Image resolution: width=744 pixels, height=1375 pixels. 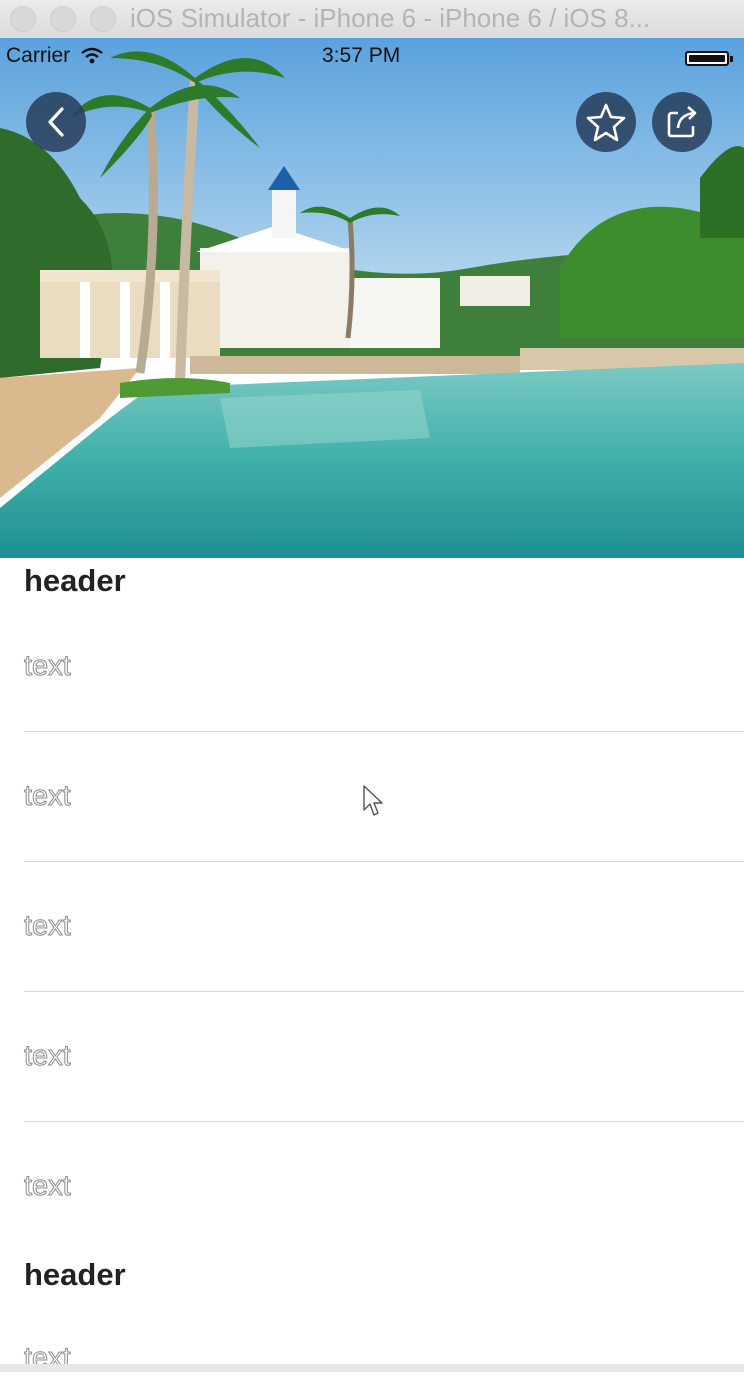 I want to click on wifi-icon, so click(x=92, y=55).